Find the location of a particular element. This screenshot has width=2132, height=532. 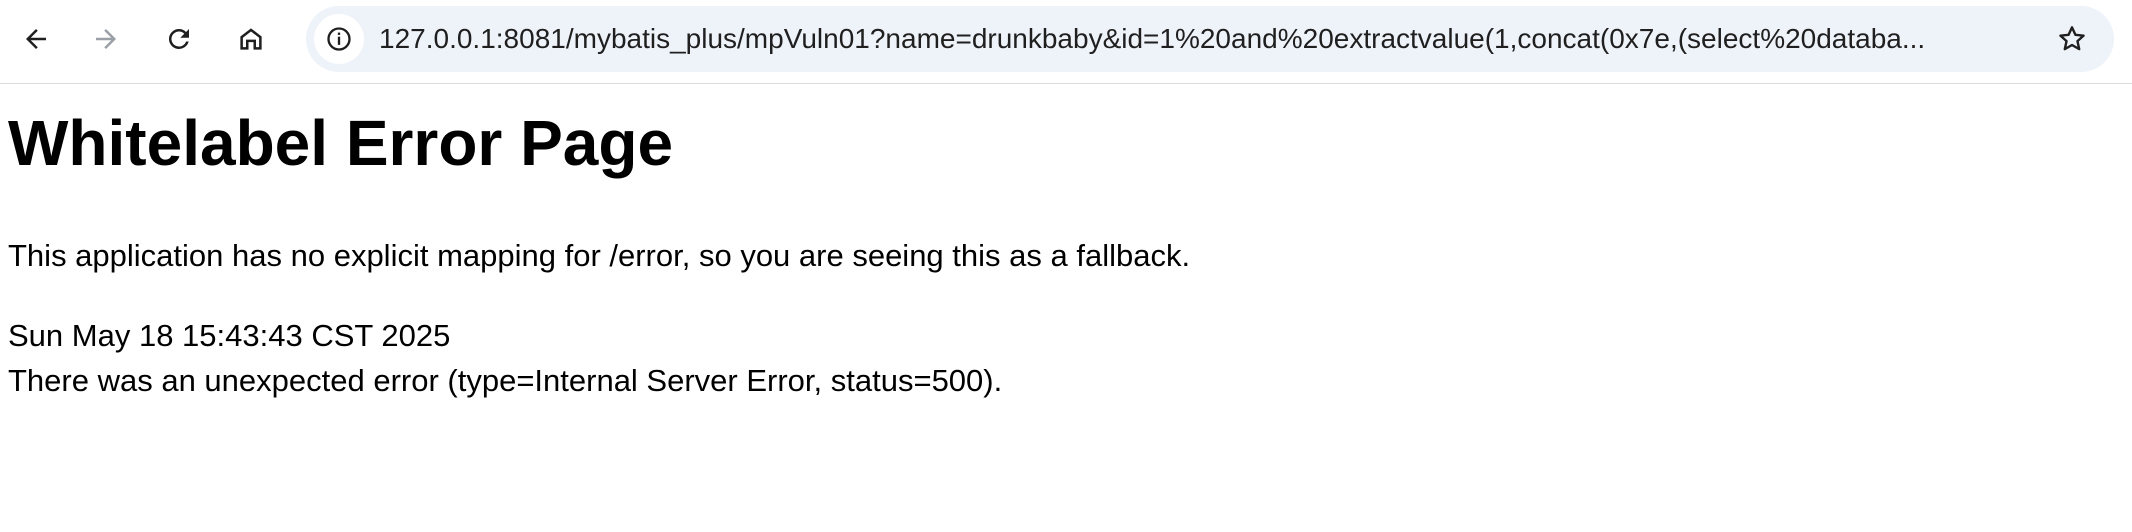

home-icon is located at coordinates (251, 39).